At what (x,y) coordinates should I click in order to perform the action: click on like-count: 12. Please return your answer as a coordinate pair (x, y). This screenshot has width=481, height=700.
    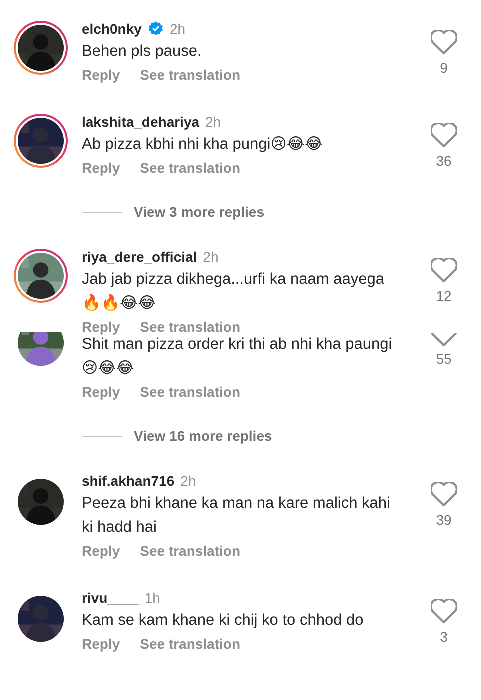
    Looking at the image, I should click on (444, 296).